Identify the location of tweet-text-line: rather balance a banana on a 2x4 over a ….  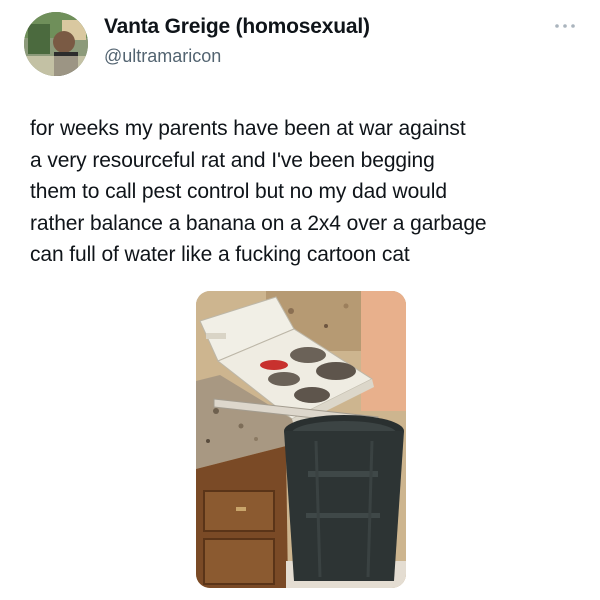
(258, 223).